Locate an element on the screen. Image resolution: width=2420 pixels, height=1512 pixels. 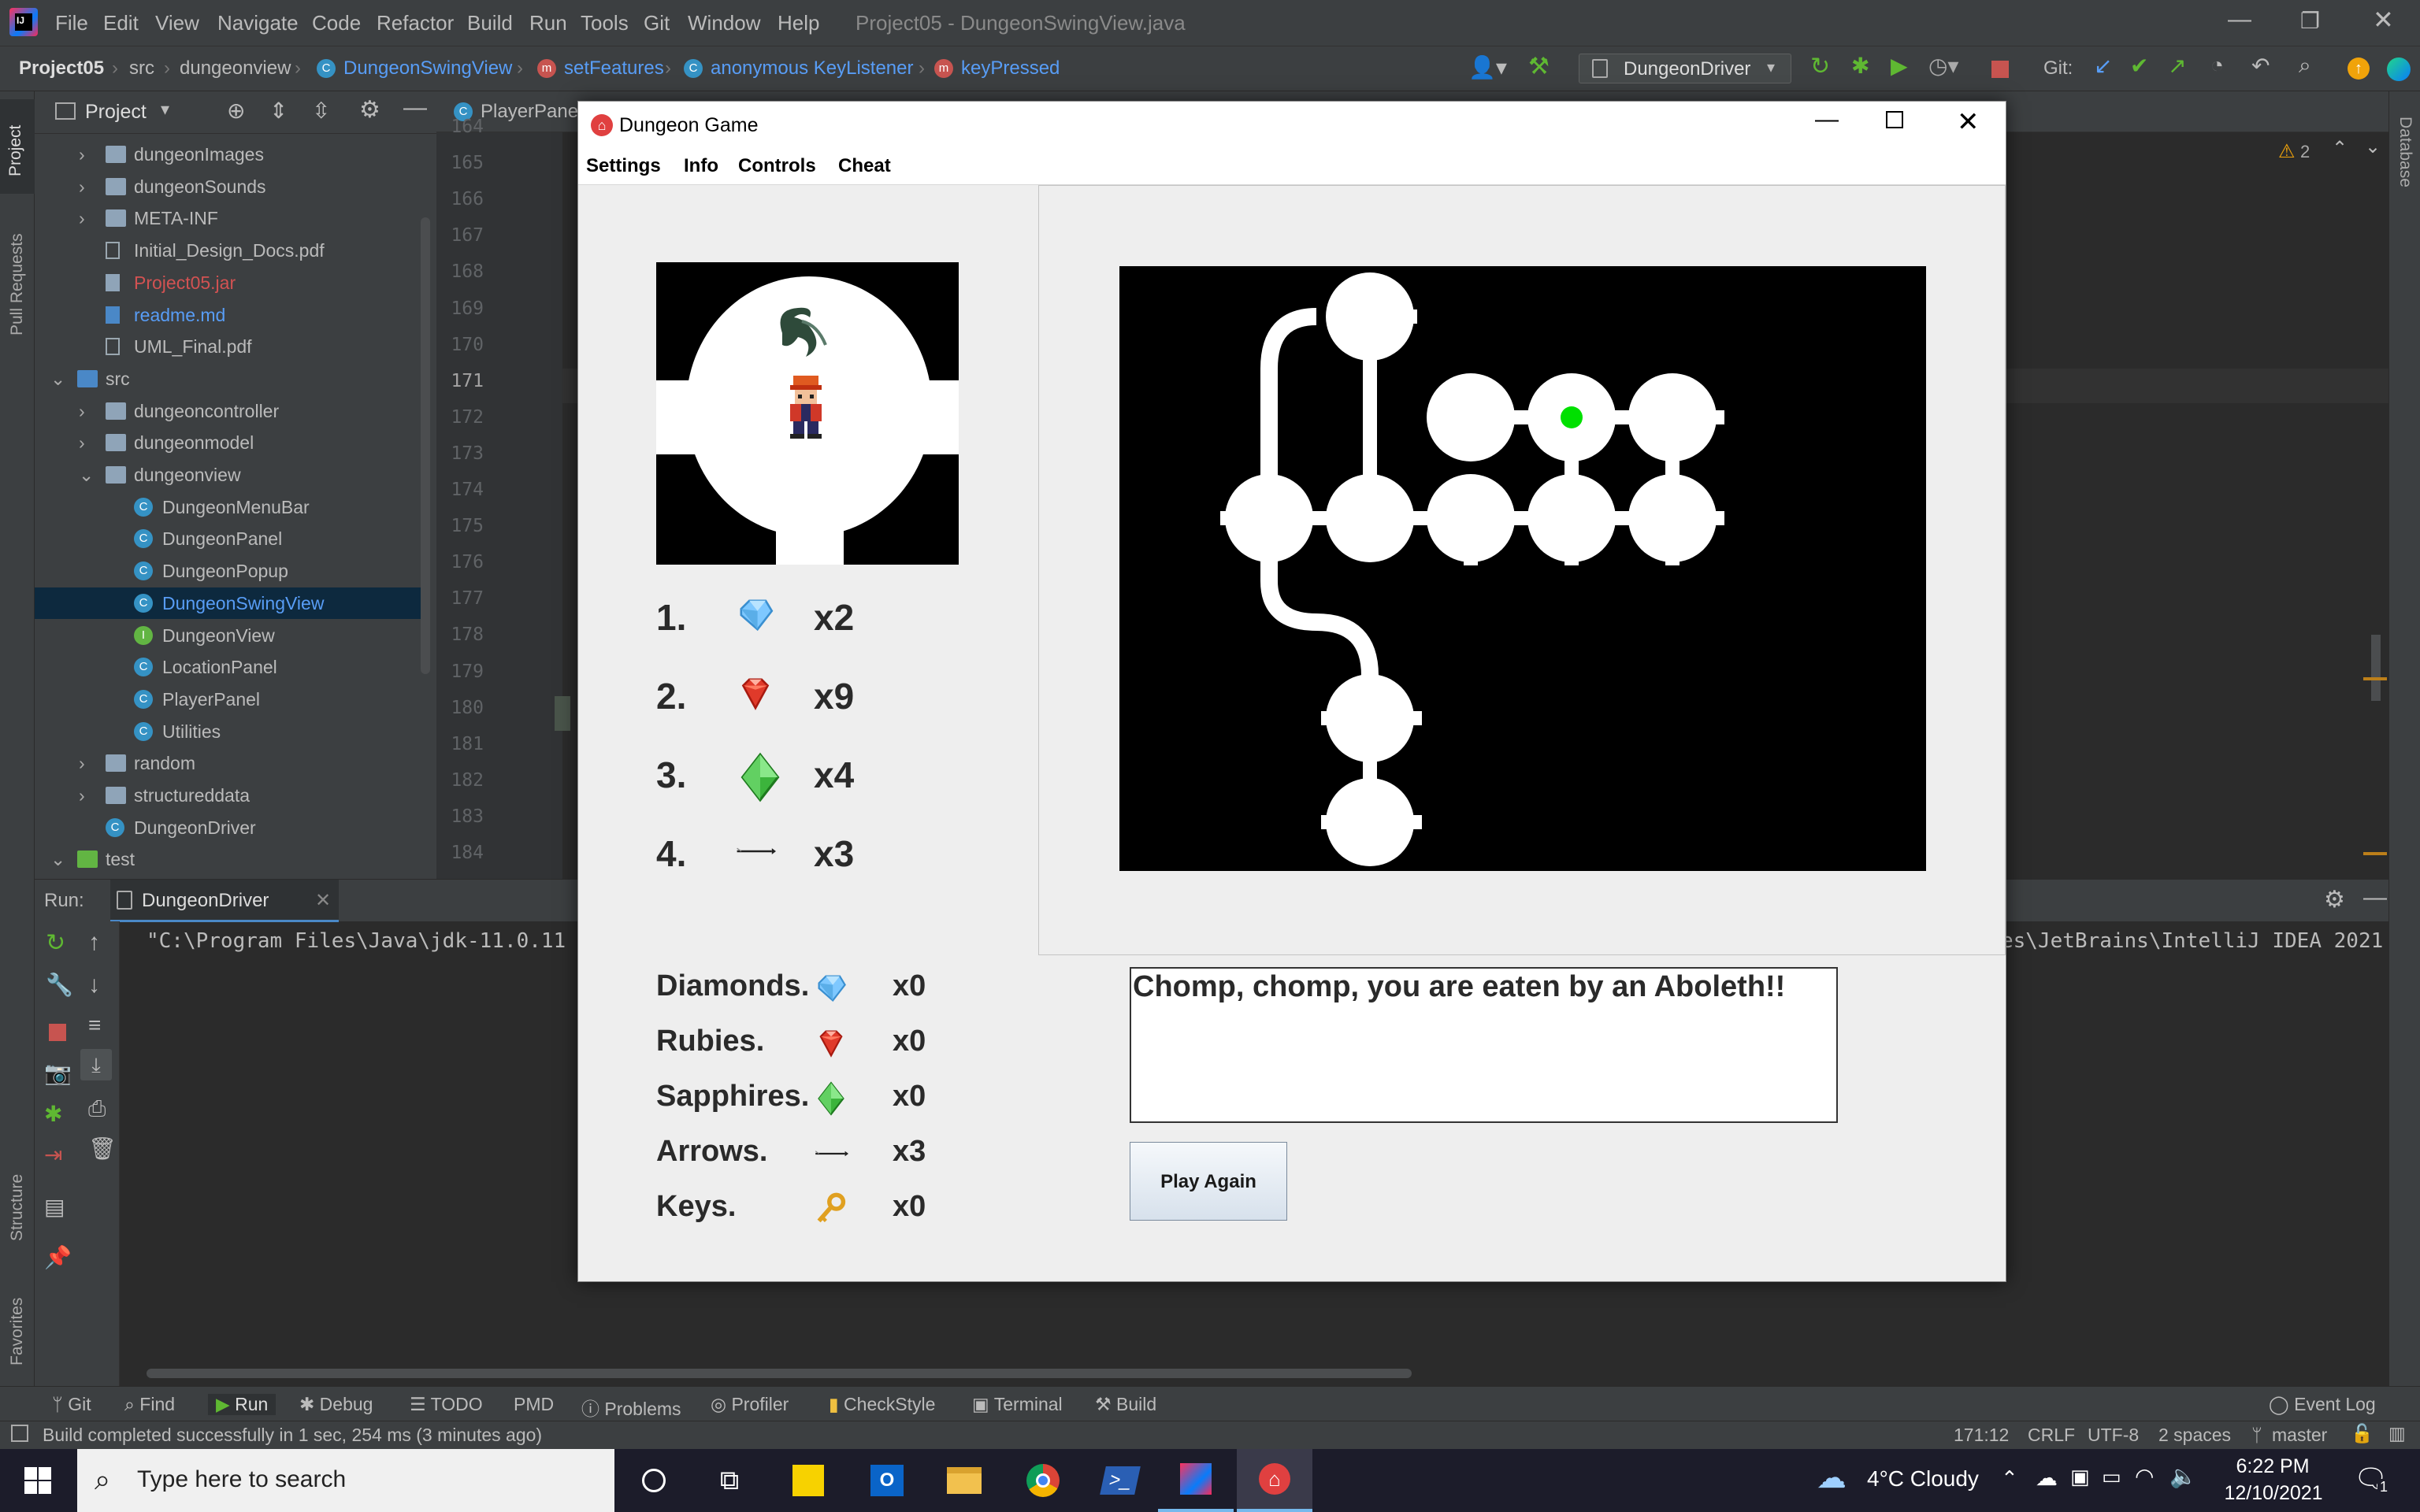
chevron-down-icon: ▾ is located at coordinates (165, 109).